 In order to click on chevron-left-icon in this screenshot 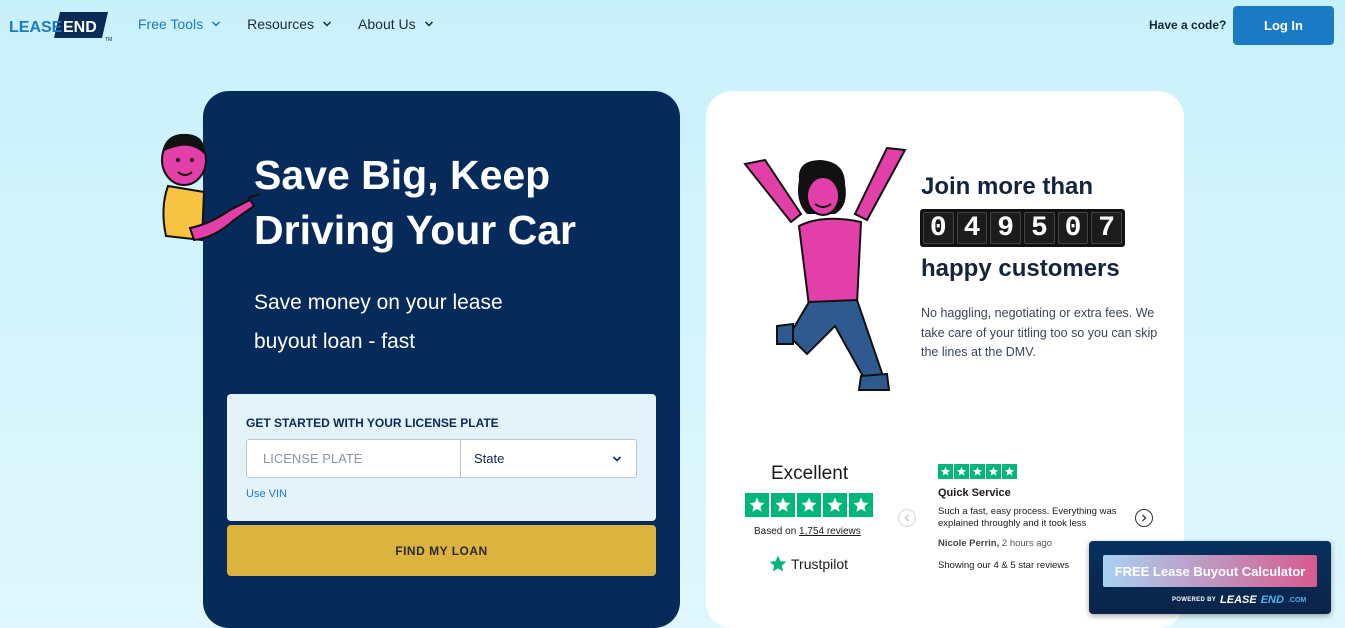, I will do `click(906, 518)`.